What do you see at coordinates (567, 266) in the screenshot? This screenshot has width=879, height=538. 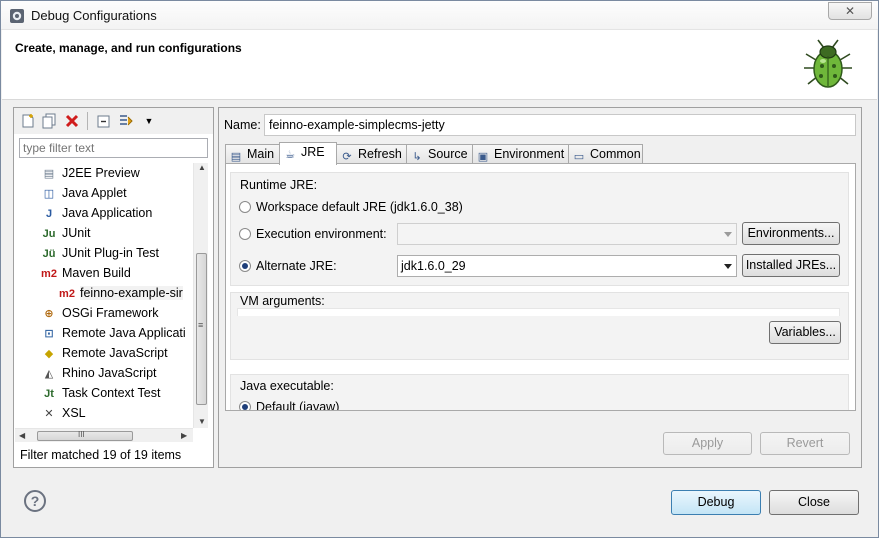 I see `alternate-jre-combo: jdk1.6.0_29` at bounding box center [567, 266].